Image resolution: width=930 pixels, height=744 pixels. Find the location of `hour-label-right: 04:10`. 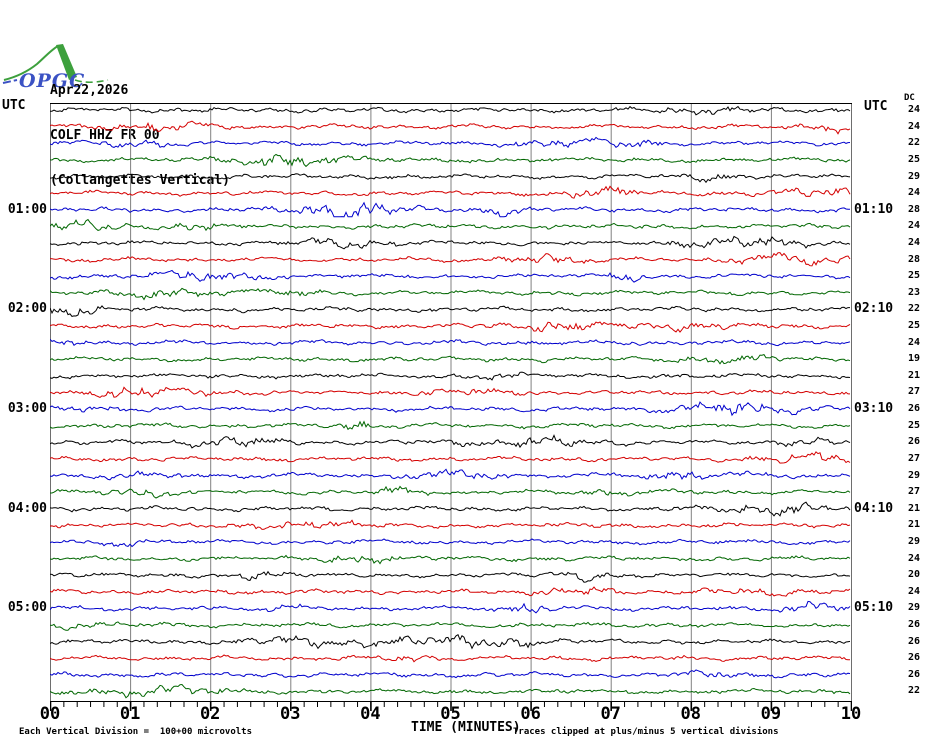

hour-label-right: 04:10 is located at coordinates (874, 508).